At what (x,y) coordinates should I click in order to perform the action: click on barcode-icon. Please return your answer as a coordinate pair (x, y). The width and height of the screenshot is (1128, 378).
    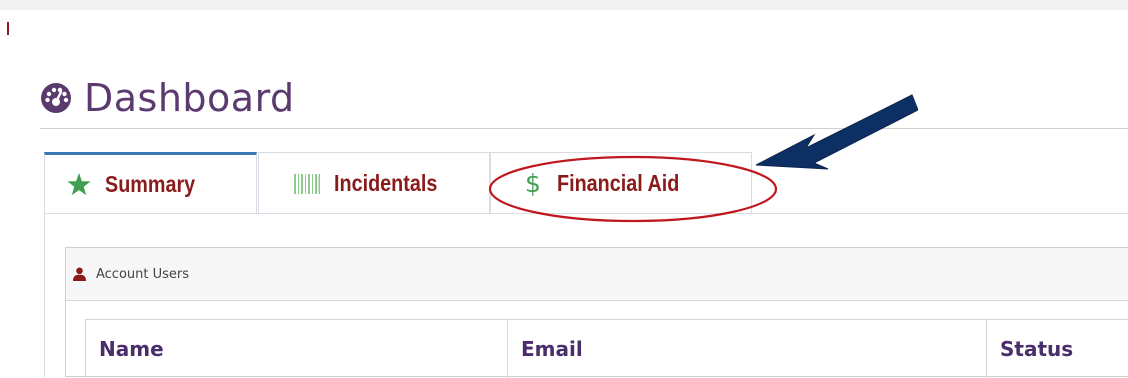
    Looking at the image, I should click on (307, 183).